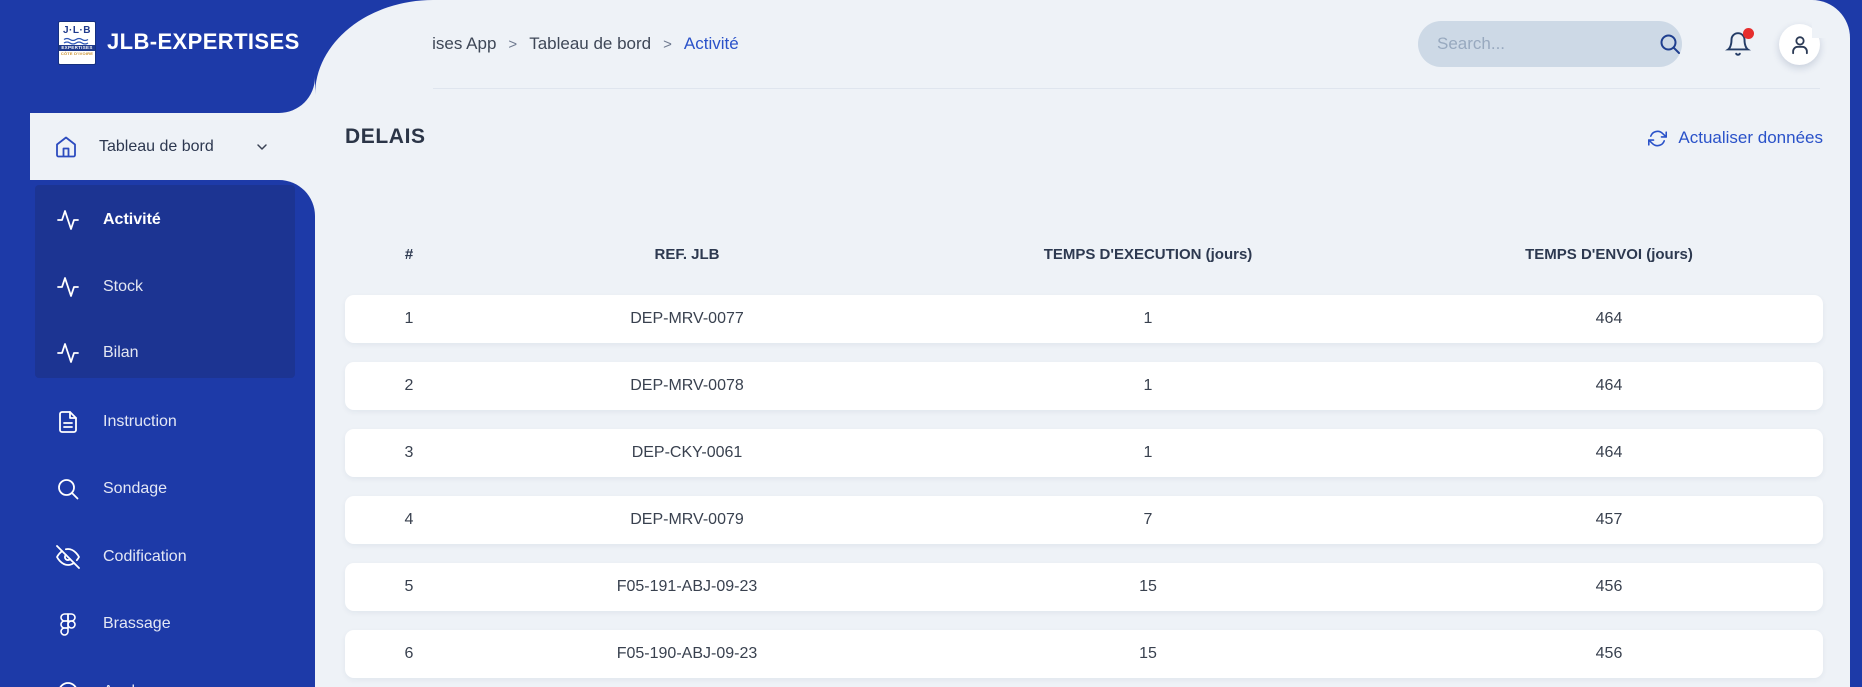  Describe the element at coordinates (121, 352) in the screenshot. I see `sidebar-item-label: Bilan` at that location.